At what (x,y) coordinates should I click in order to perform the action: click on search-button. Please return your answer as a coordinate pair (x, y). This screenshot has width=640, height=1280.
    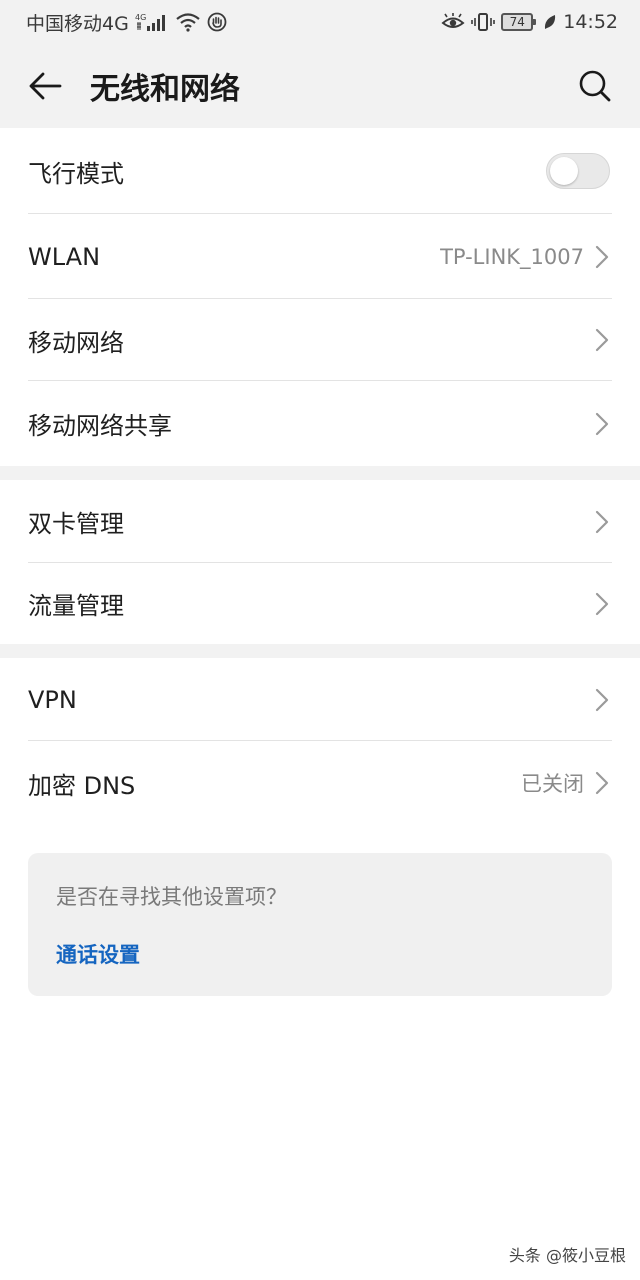
    Looking at the image, I should click on (595, 86).